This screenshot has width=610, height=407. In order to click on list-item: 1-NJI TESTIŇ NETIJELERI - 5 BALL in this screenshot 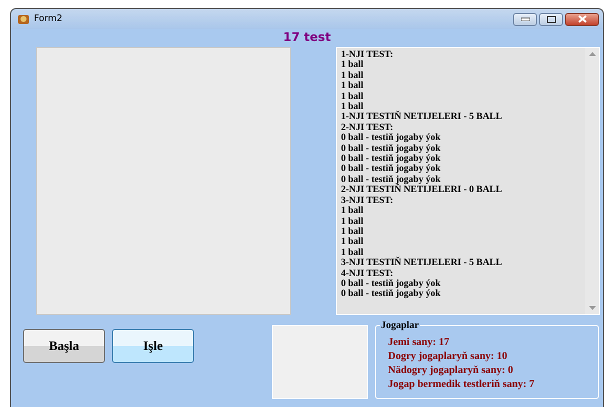, I will do `click(422, 117)`.